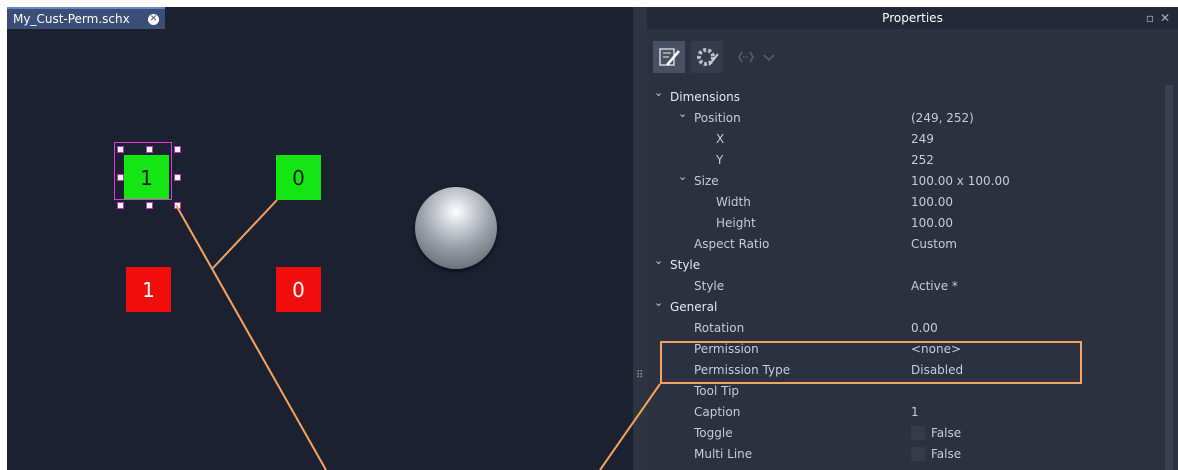  What do you see at coordinates (456, 228) in the screenshot?
I see `sphere-button` at bounding box center [456, 228].